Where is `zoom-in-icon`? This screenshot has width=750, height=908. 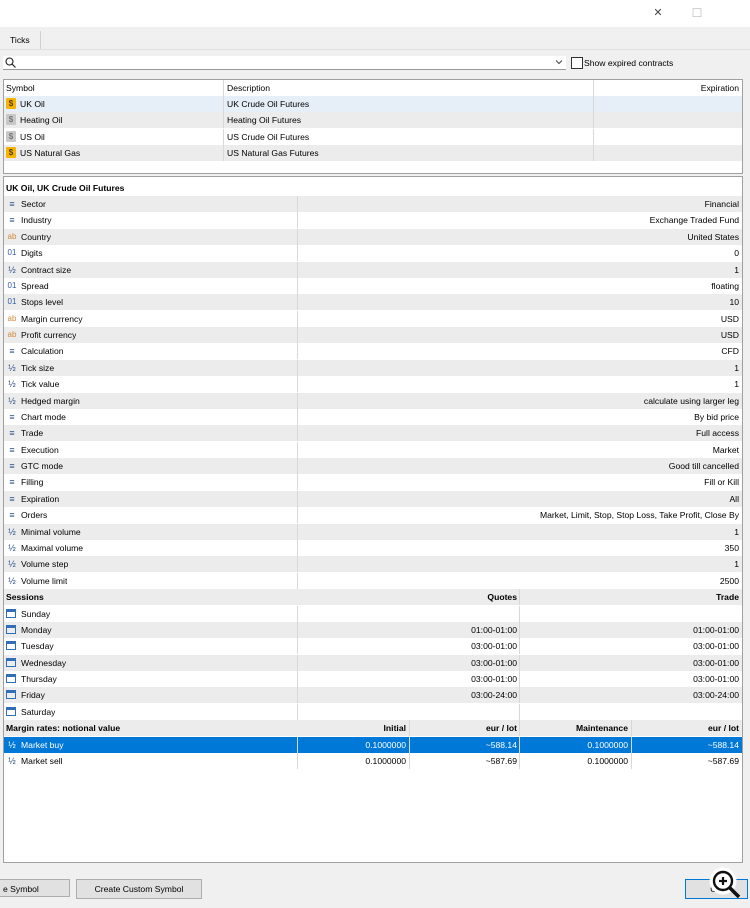
zoom-in-icon is located at coordinates (725, 883).